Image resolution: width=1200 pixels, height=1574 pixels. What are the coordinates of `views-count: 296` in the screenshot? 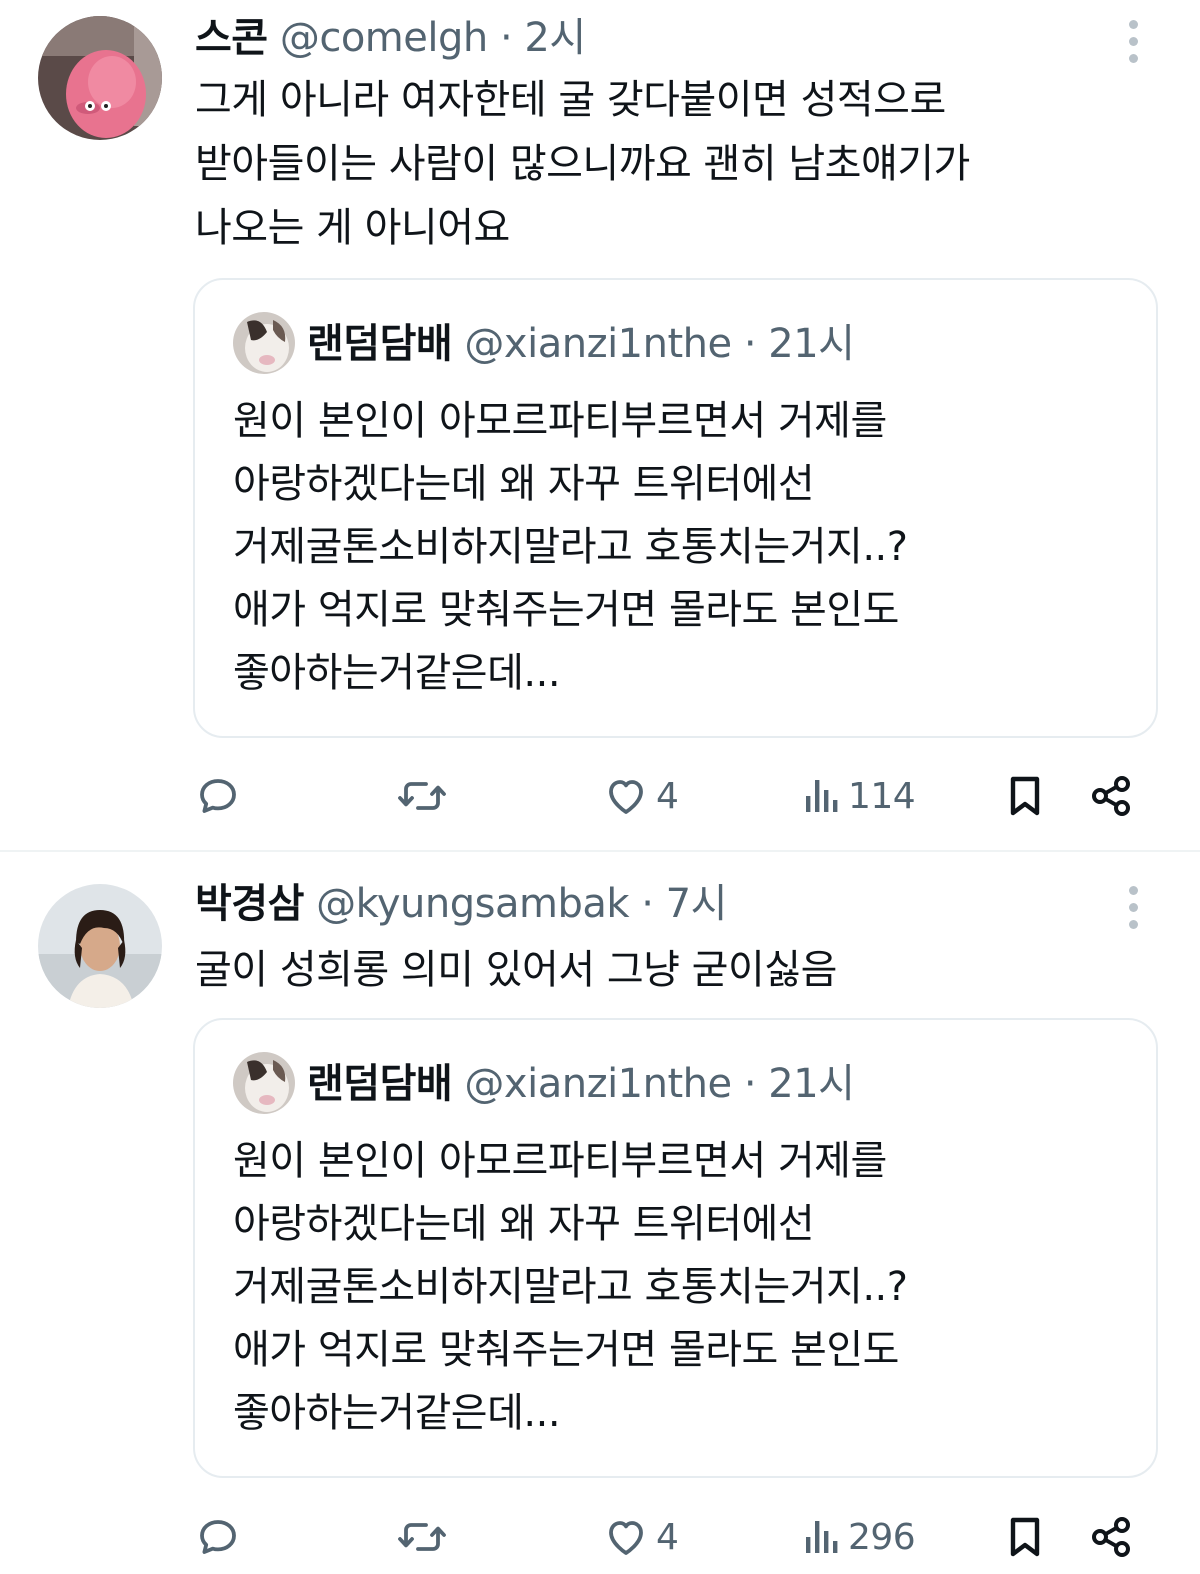 It's located at (882, 1537).